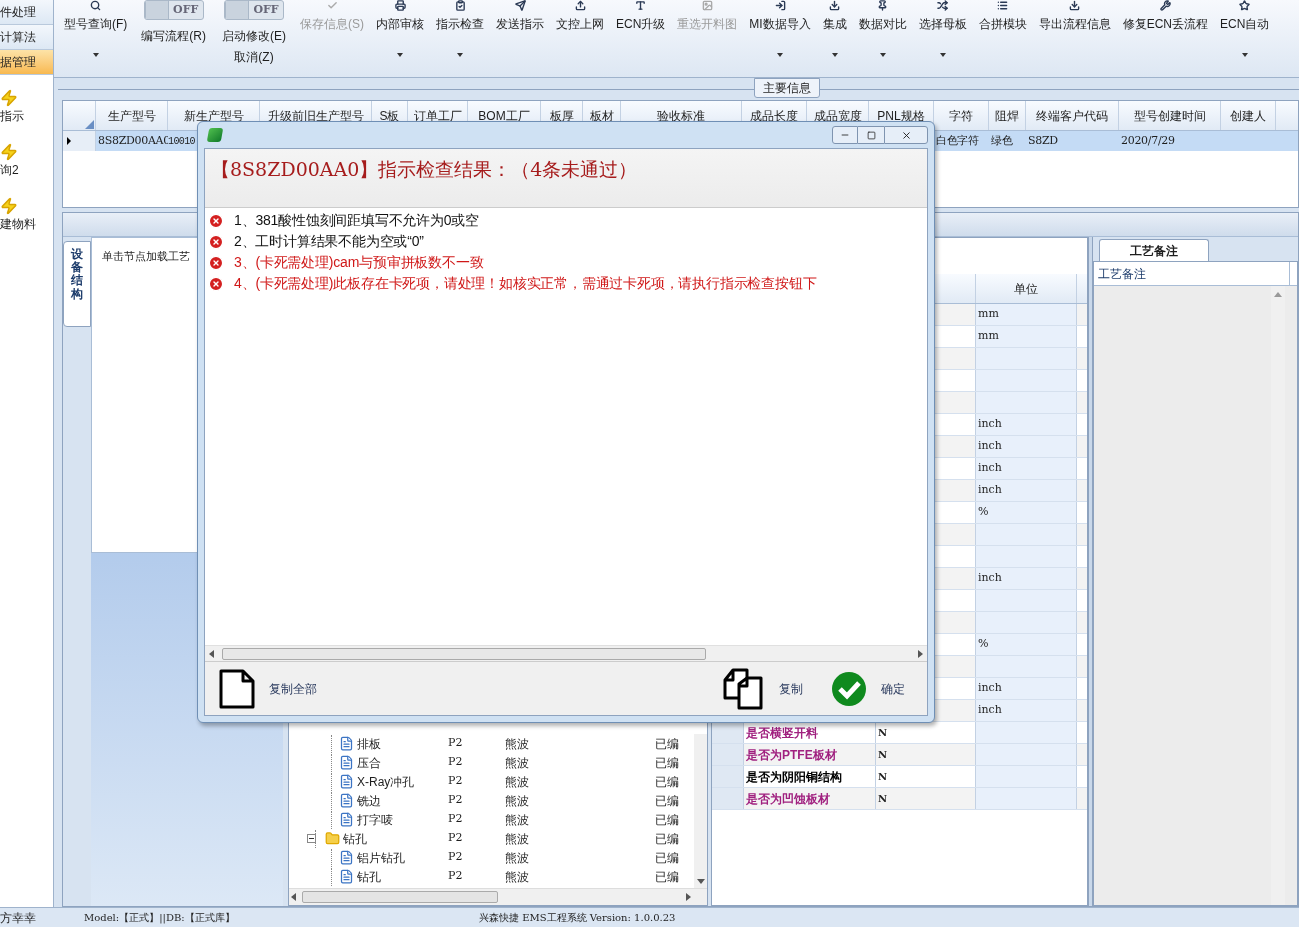 The width and height of the screenshot is (1299, 927). Describe the element at coordinates (580, 34) in the screenshot. I see `ribbon-button: 文控上网` at that location.